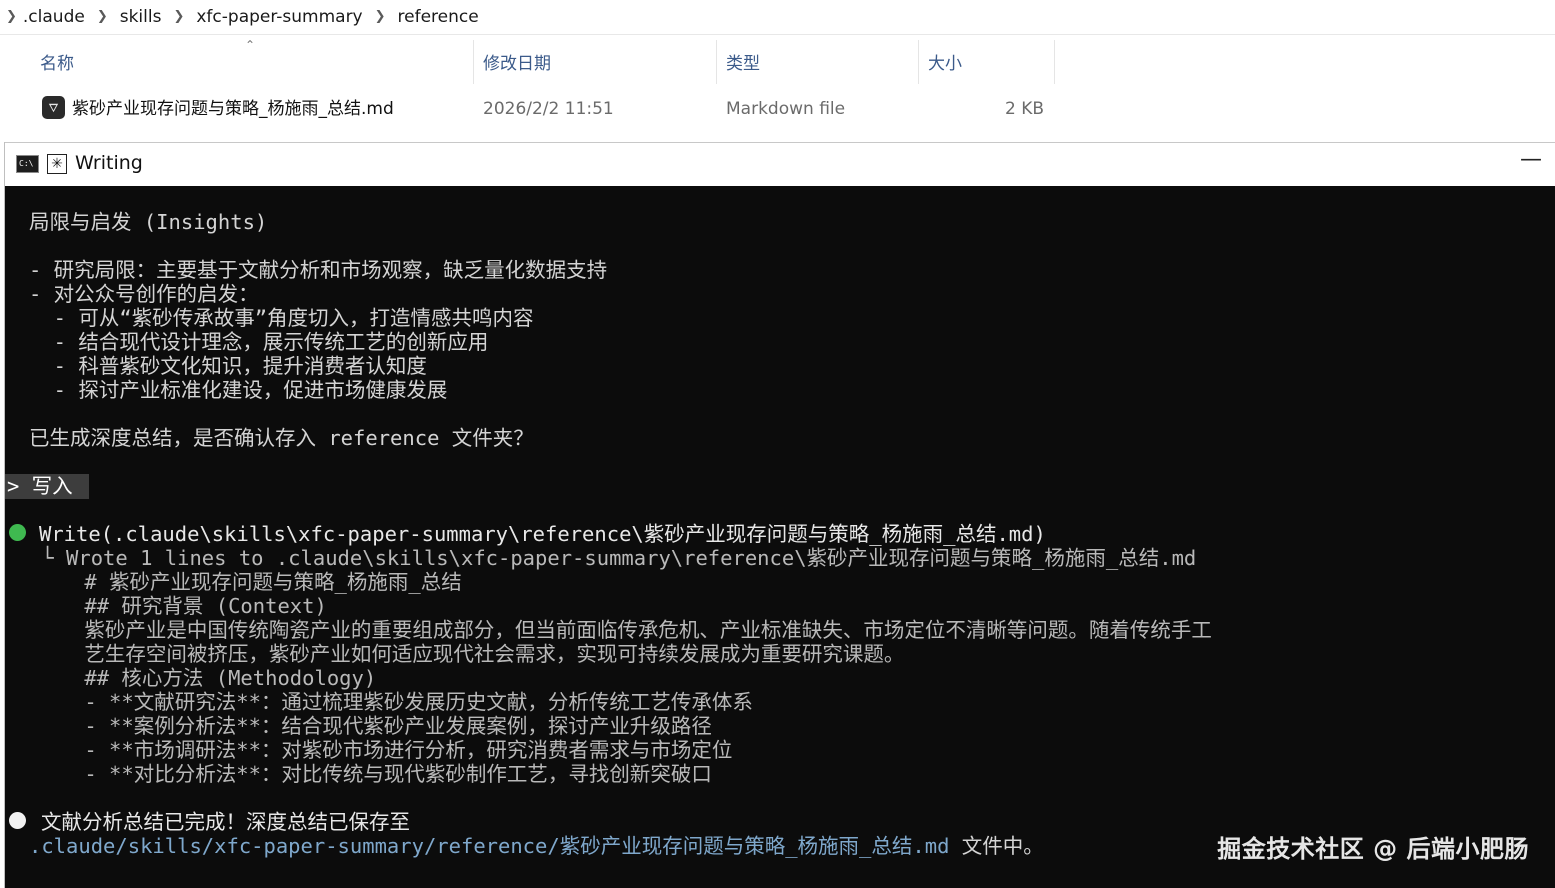  Describe the element at coordinates (54, 17) in the screenshot. I see `breadcrumb-item-claude: .claude` at that location.